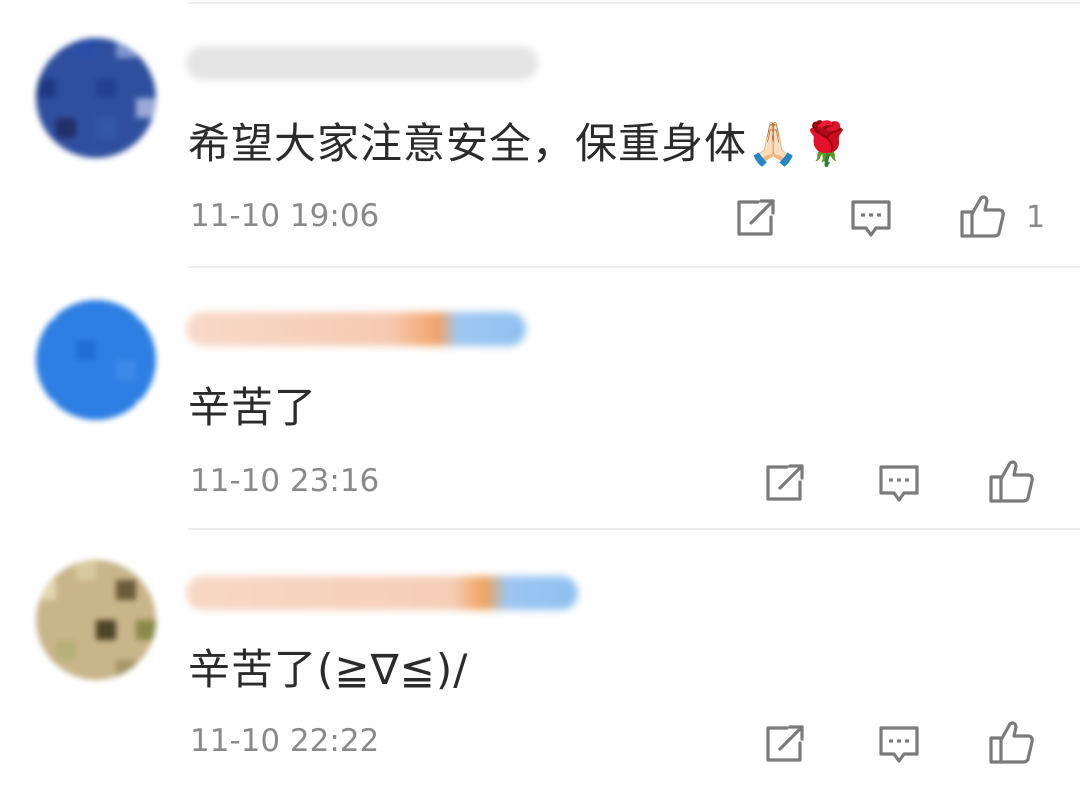  Describe the element at coordinates (521, 143) in the screenshot. I see `comment-text: 希望大家注意安全，保重身体🙏🏻🌹` at that location.